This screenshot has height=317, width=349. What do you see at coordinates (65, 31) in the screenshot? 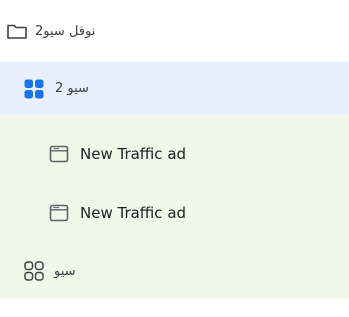
I see `campaign-label: نوفل سيو2` at bounding box center [65, 31].